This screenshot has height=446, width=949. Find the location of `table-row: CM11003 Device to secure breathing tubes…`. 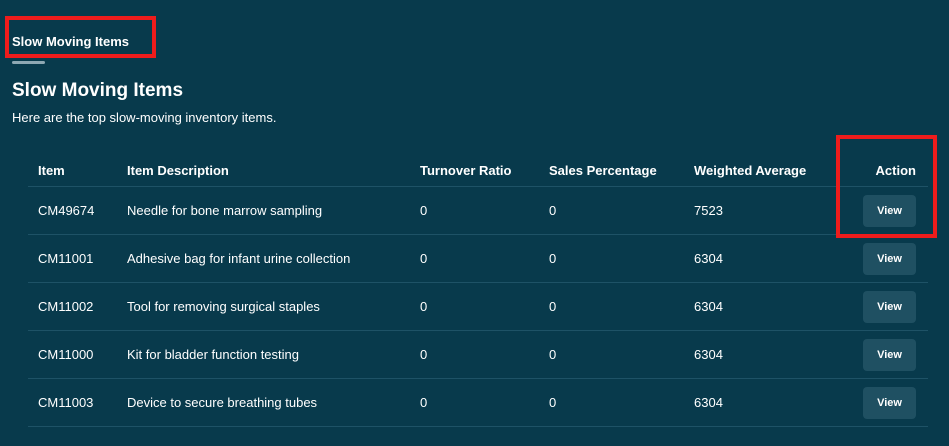

table-row: CM11003 Device to secure breathing tubes… is located at coordinates (478, 403).